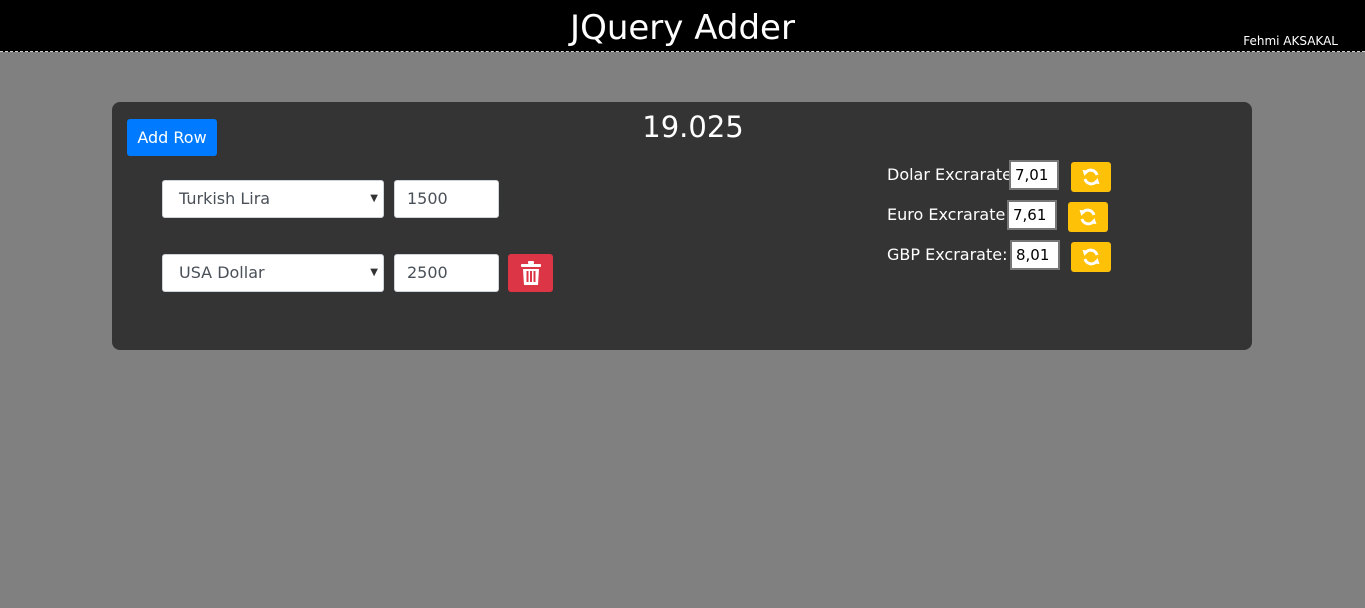 The height and width of the screenshot is (608, 1365). I want to click on dolar-rate-input: 7,01, so click(1034, 175).